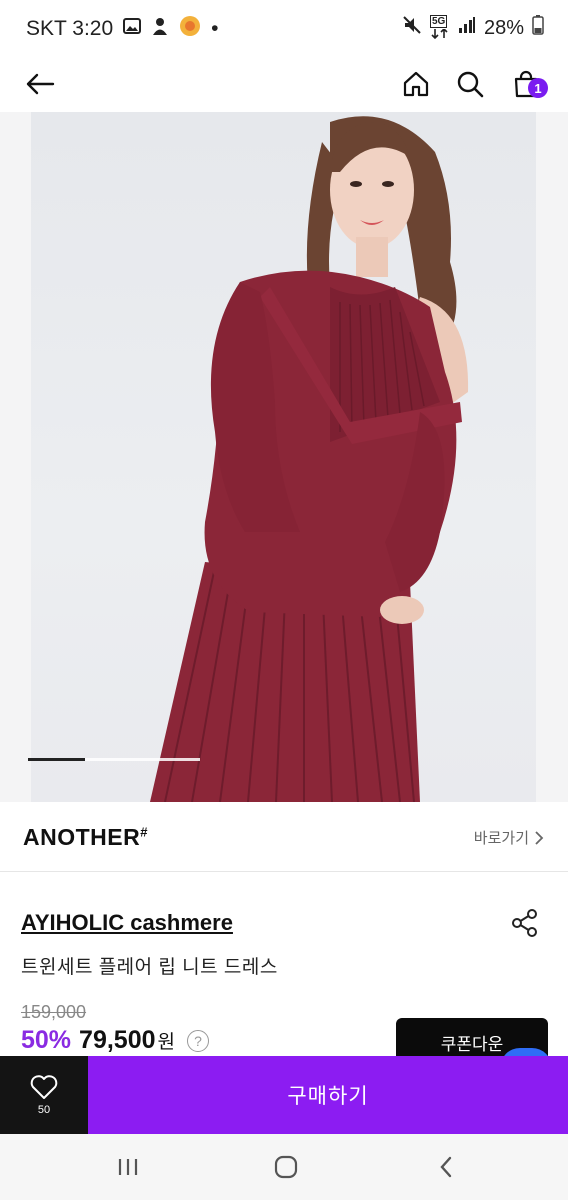 The image size is (568, 1200). I want to click on share-icon, so click(524, 923).